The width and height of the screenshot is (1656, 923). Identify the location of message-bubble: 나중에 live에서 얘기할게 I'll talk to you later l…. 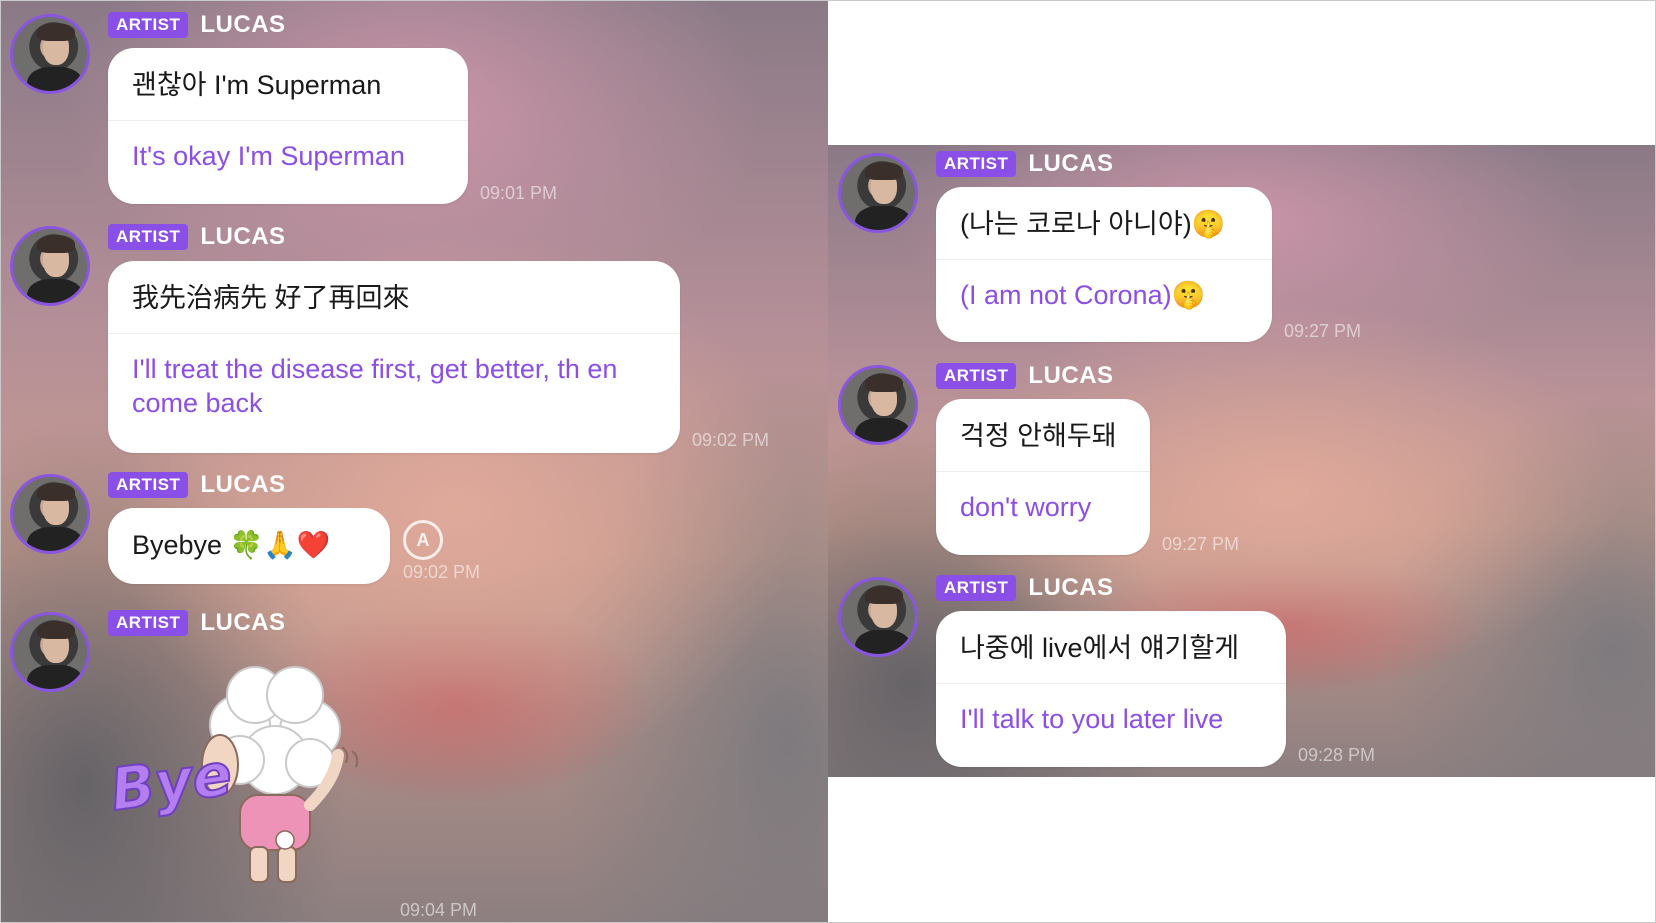
(1111, 689).